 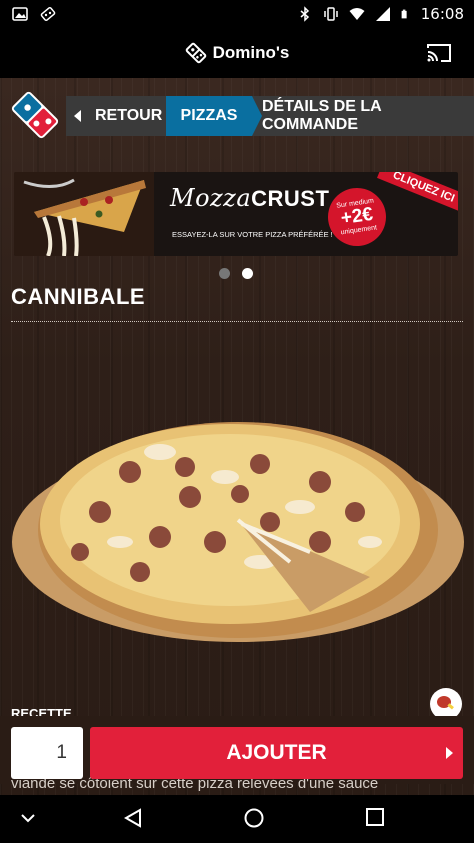 I want to click on cliquez-ici-ribbon: CLIQUEZ ICI, so click(x=417, y=192).